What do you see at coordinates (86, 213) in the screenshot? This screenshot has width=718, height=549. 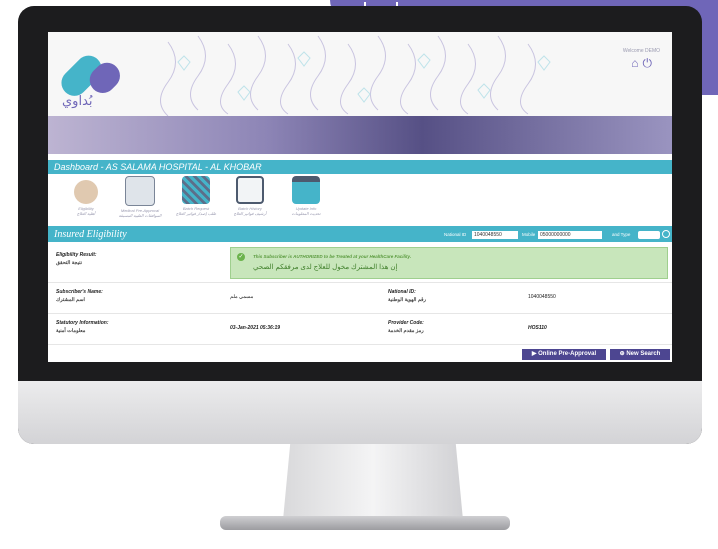 I see `tool-label-ar: أهلية العلاج` at bounding box center [86, 213].